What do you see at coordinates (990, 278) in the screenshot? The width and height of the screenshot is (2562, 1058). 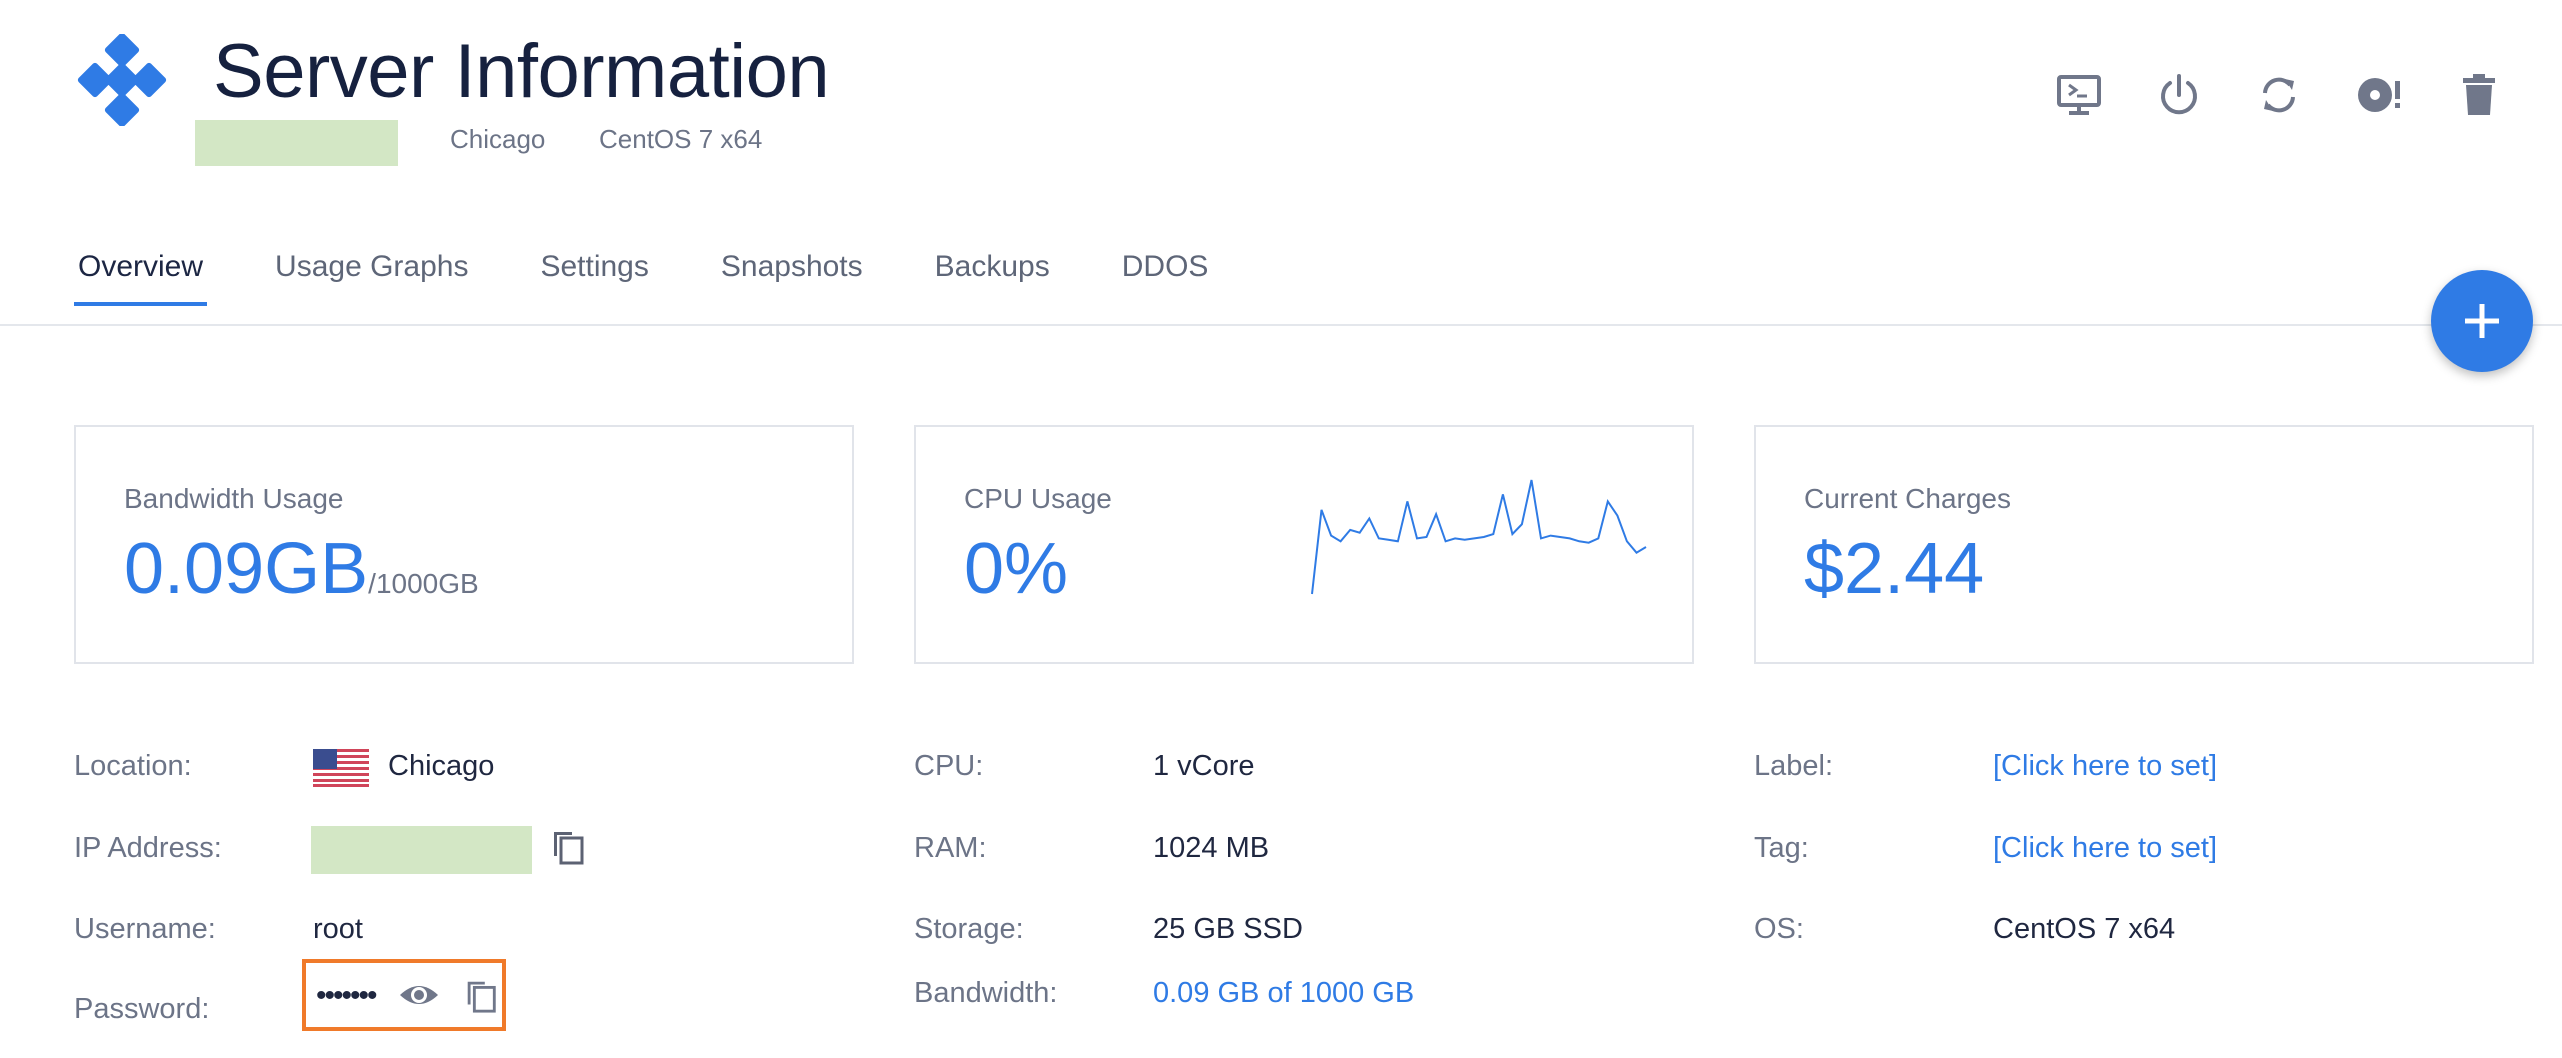 I see `tab-backups: Backups` at bounding box center [990, 278].